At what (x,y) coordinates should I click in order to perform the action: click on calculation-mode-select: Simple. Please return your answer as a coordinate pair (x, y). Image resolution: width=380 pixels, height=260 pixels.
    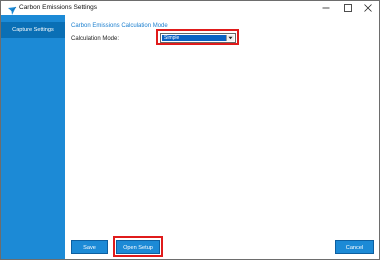
    Looking at the image, I should click on (198, 38).